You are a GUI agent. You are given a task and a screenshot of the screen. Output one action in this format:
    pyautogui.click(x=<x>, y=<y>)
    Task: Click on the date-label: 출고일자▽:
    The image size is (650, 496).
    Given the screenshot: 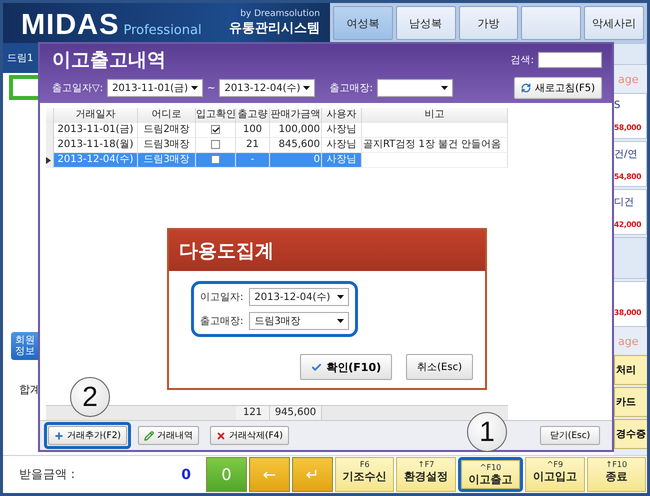 What is the action you would take?
    pyautogui.click(x=78, y=88)
    